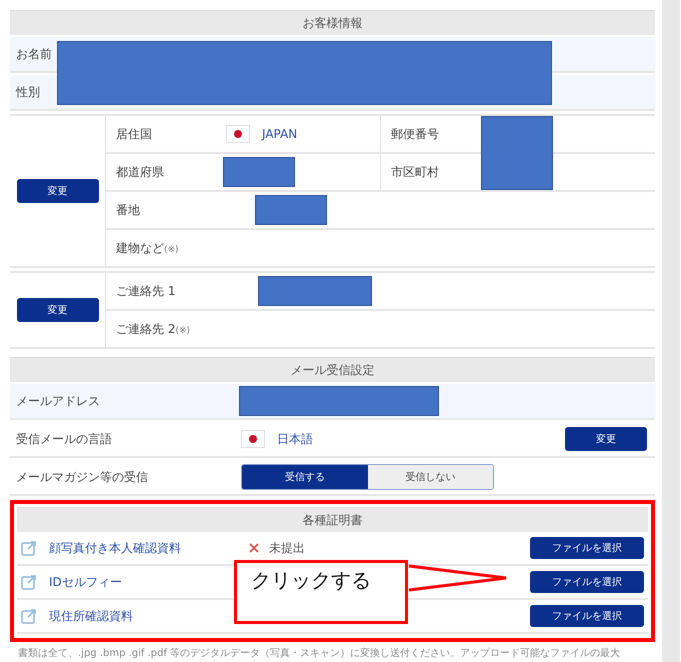 The image size is (681, 662). Describe the element at coordinates (82, 477) in the screenshot. I see `field-label: メールマガジン等の受信` at that location.